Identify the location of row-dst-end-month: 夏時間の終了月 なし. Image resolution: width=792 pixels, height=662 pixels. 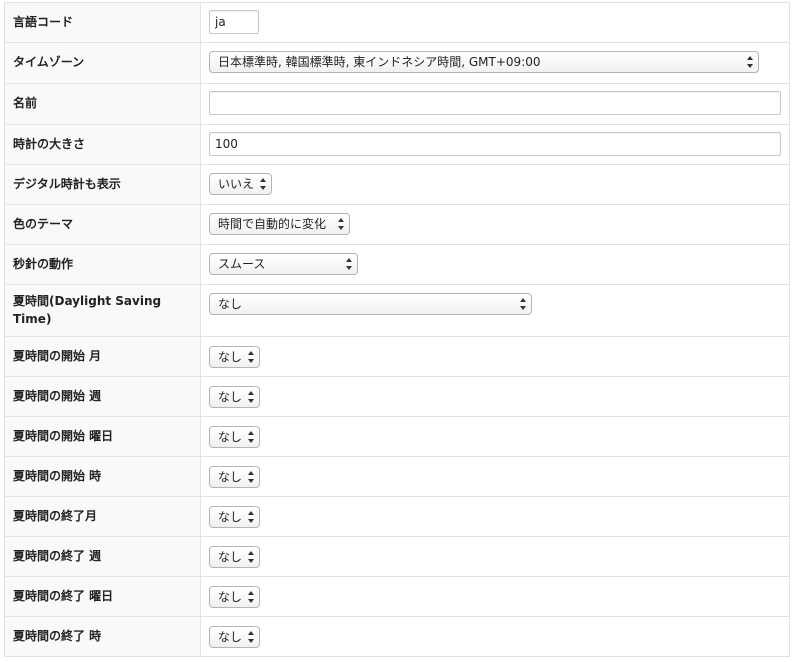
(397, 516).